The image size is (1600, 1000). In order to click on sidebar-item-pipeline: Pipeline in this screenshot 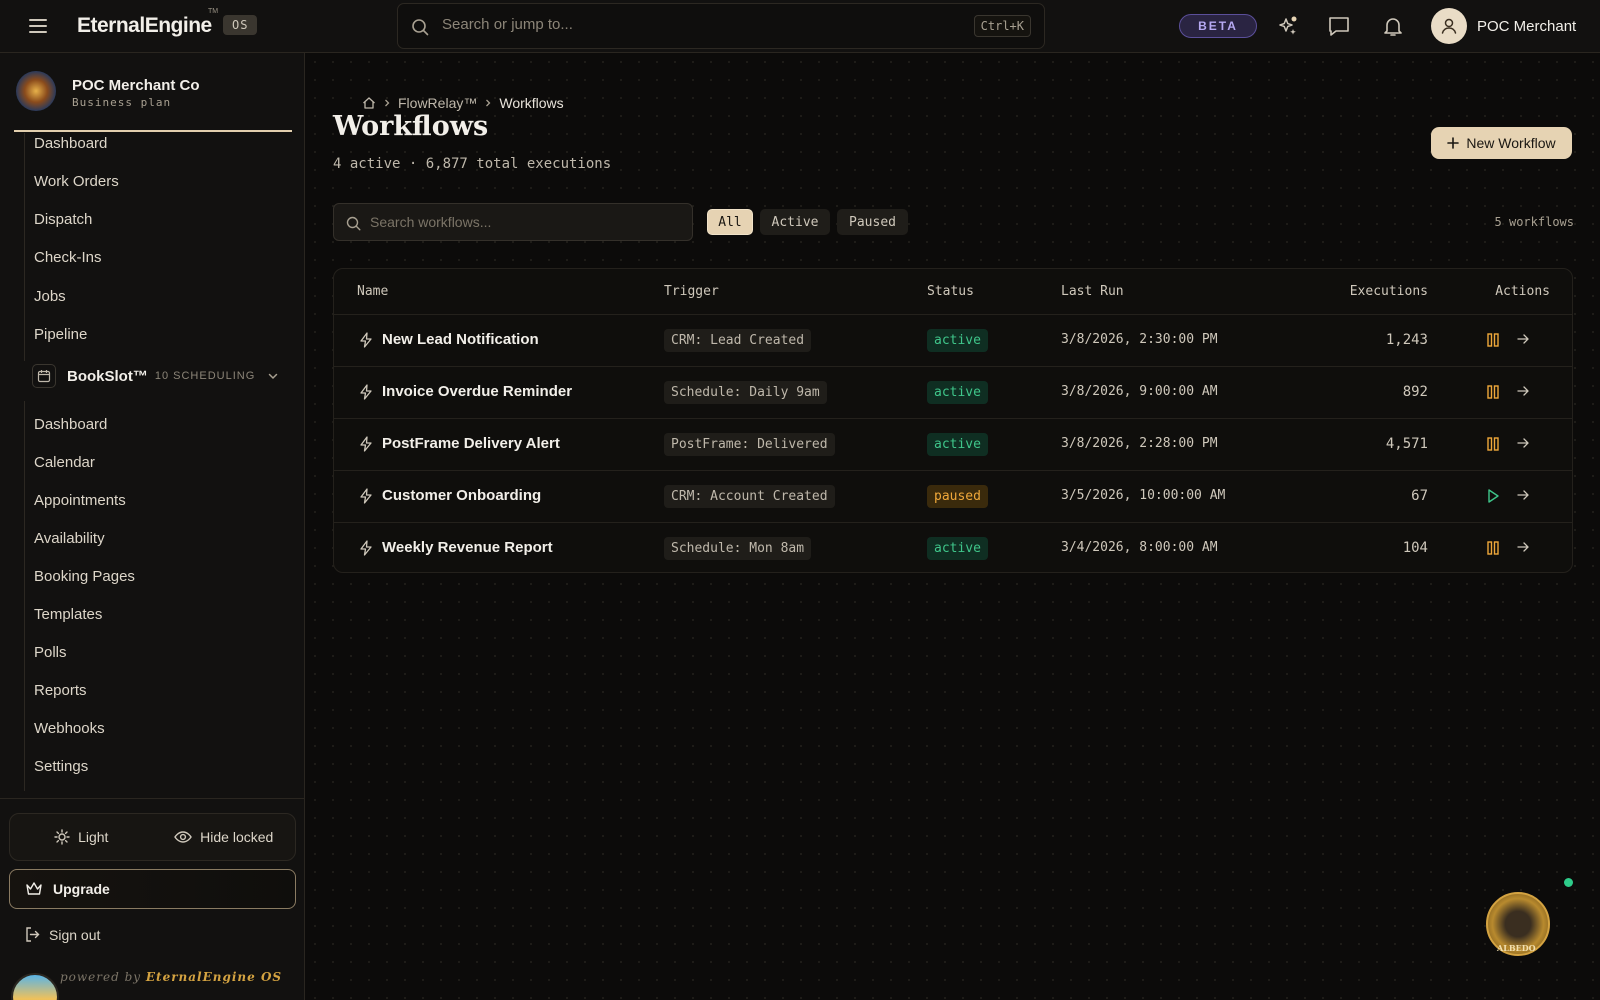, I will do `click(60, 334)`.